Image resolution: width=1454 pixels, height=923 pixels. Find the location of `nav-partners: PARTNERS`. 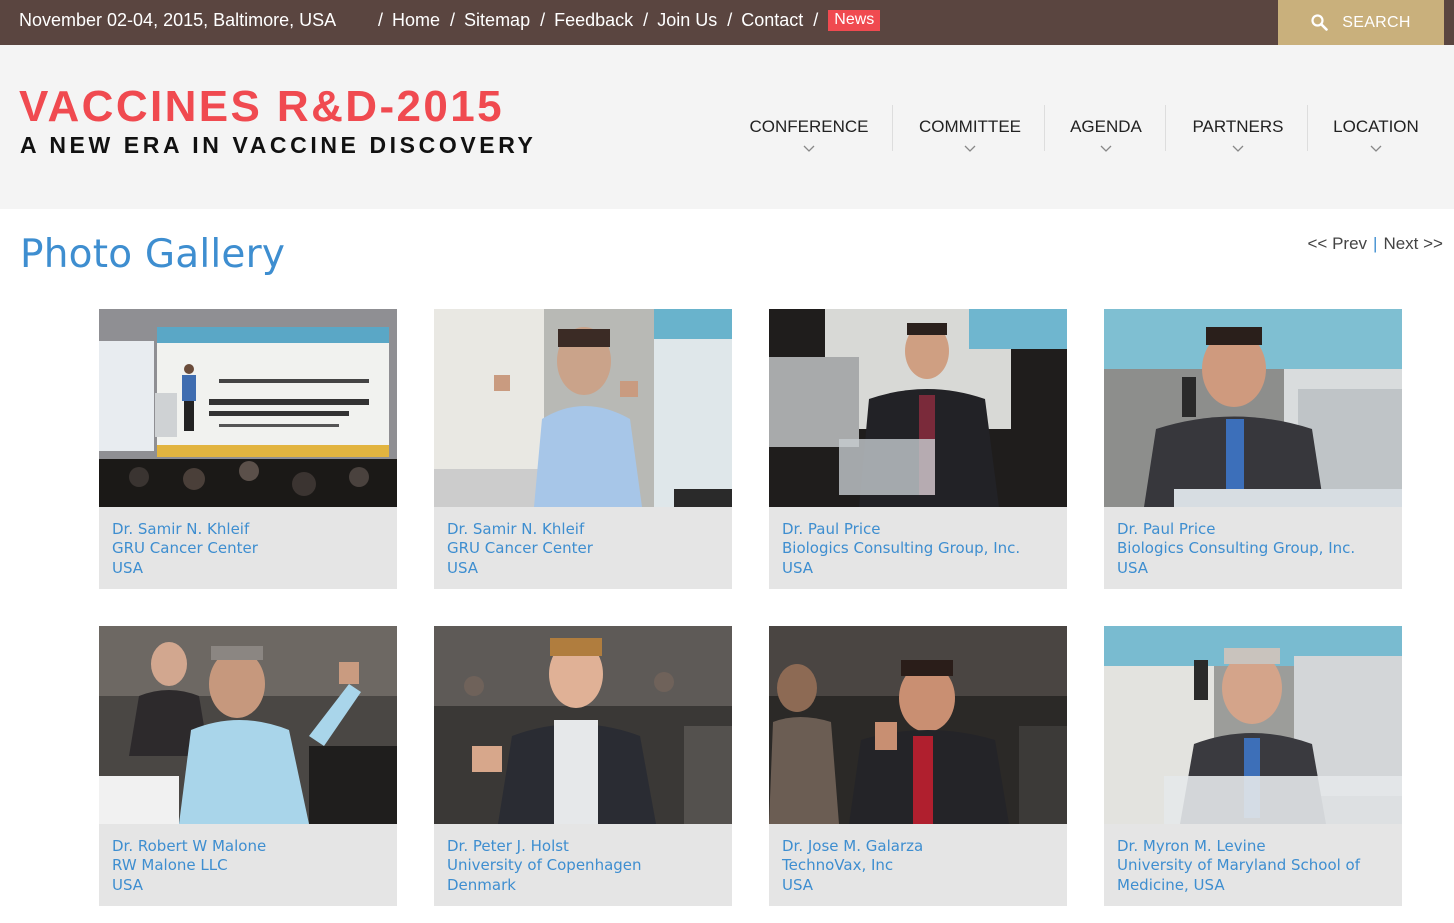

nav-partners: PARTNERS is located at coordinates (1238, 128).